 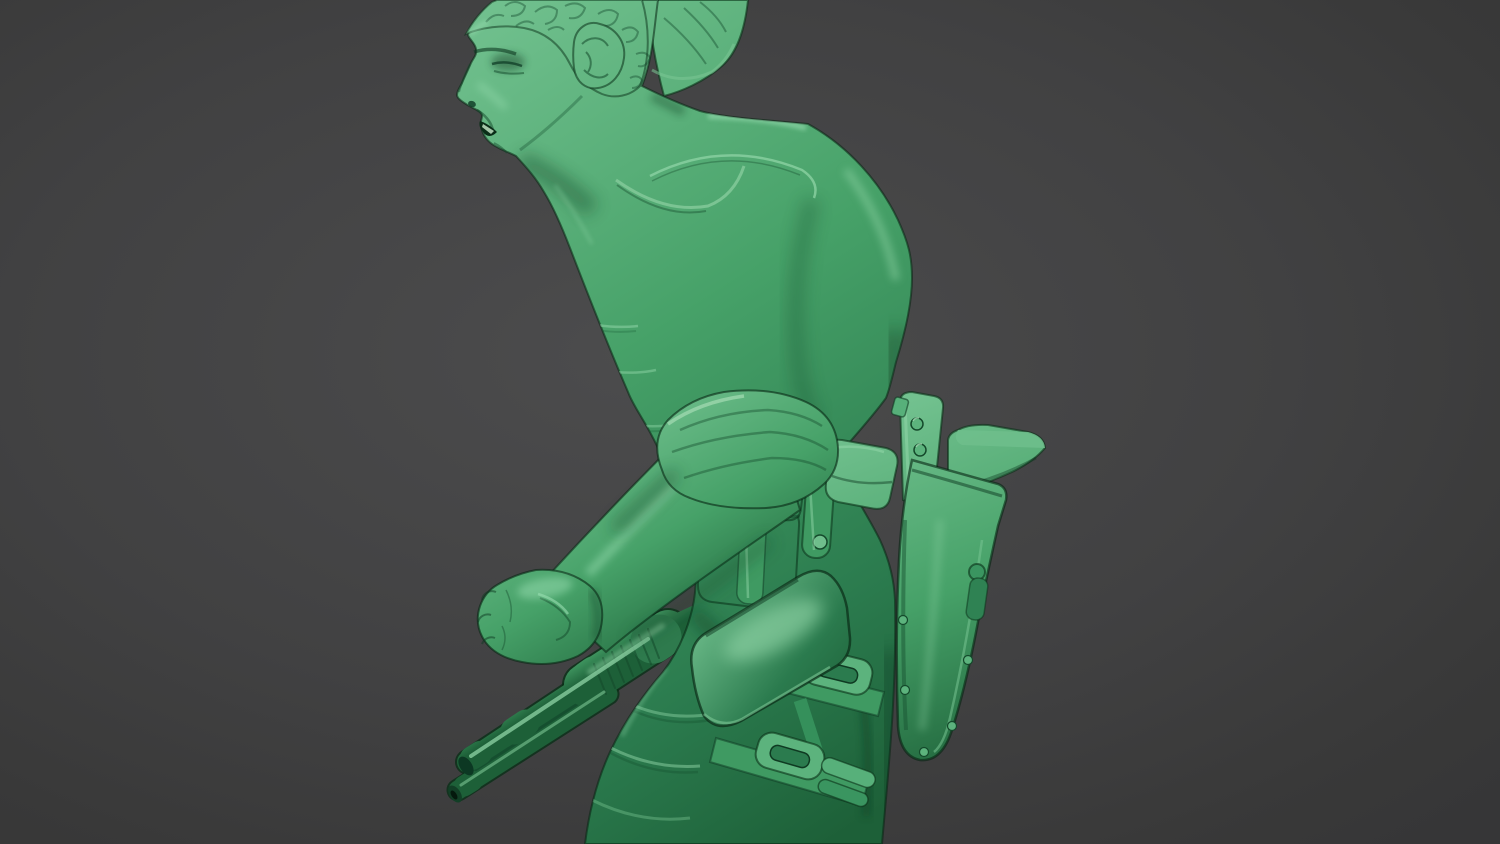 What do you see at coordinates (820, 542) in the screenshot?
I see `snap-button` at bounding box center [820, 542].